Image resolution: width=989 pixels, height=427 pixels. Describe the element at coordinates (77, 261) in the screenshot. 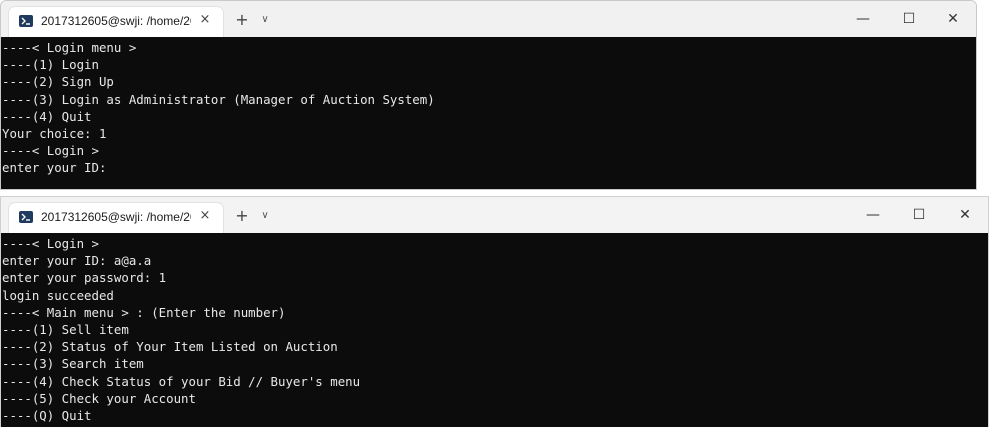

I see `terminal-line: enter your ID: a@a.a` at that location.